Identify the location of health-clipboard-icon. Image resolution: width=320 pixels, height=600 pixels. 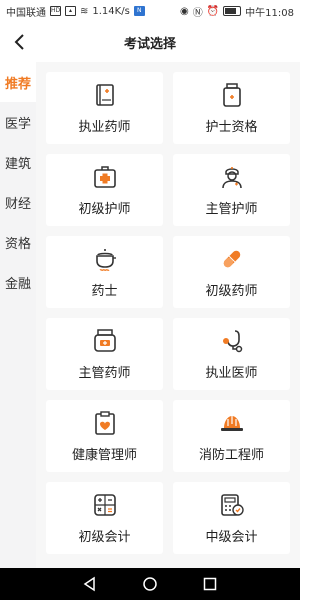
(104, 422).